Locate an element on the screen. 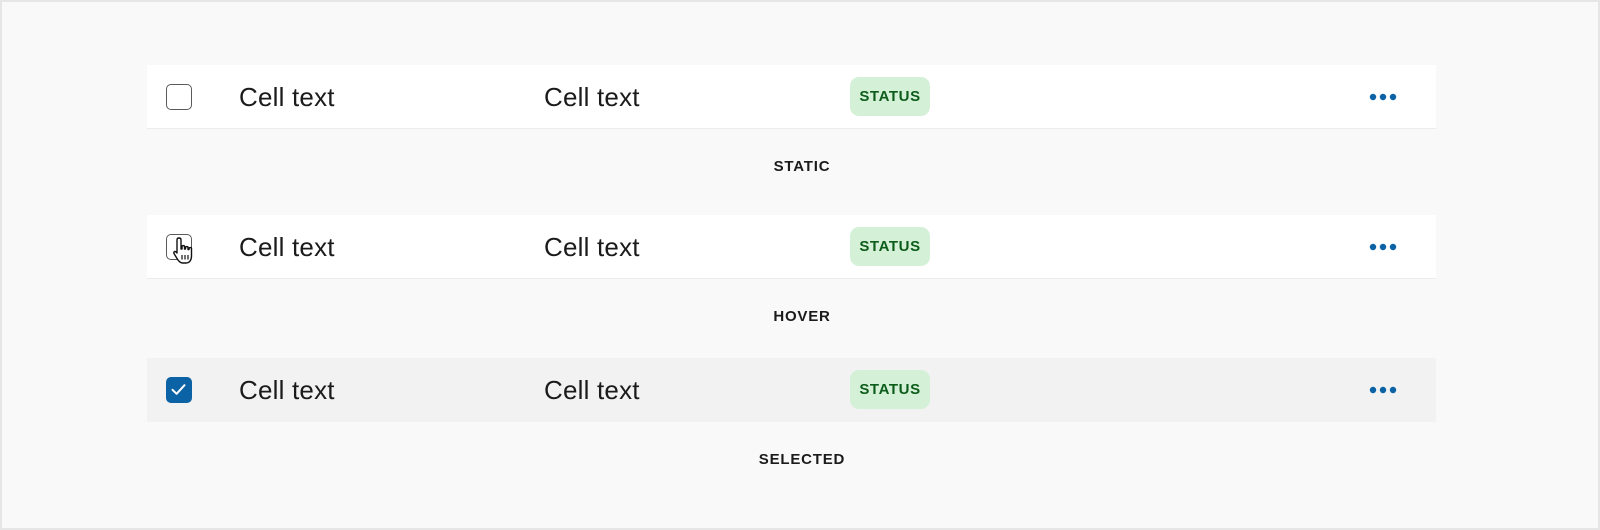 The width and height of the screenshot is (1600, 530). row-checkbox-static is located at coordinates (179, 97).